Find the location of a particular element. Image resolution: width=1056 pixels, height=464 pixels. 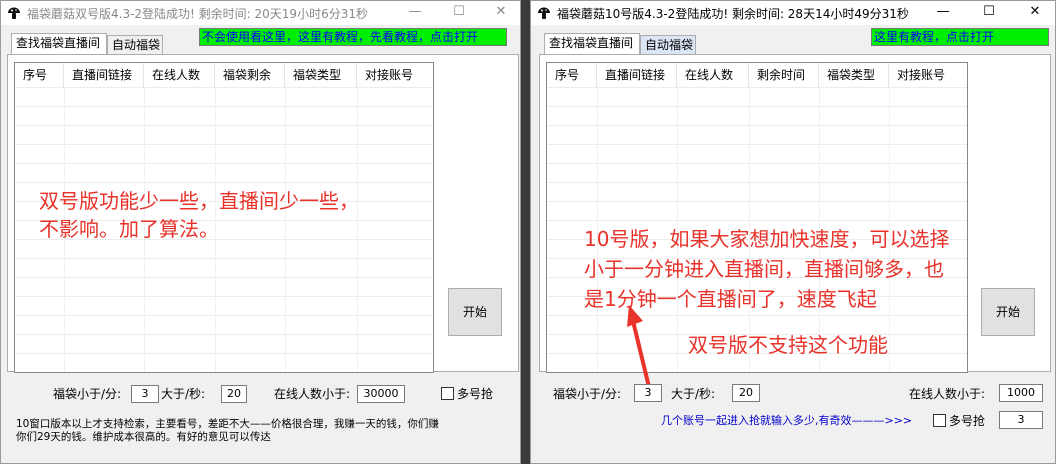

tutorial-notice: 这里有教程，点击打开 is located at coordinates (960, 37).